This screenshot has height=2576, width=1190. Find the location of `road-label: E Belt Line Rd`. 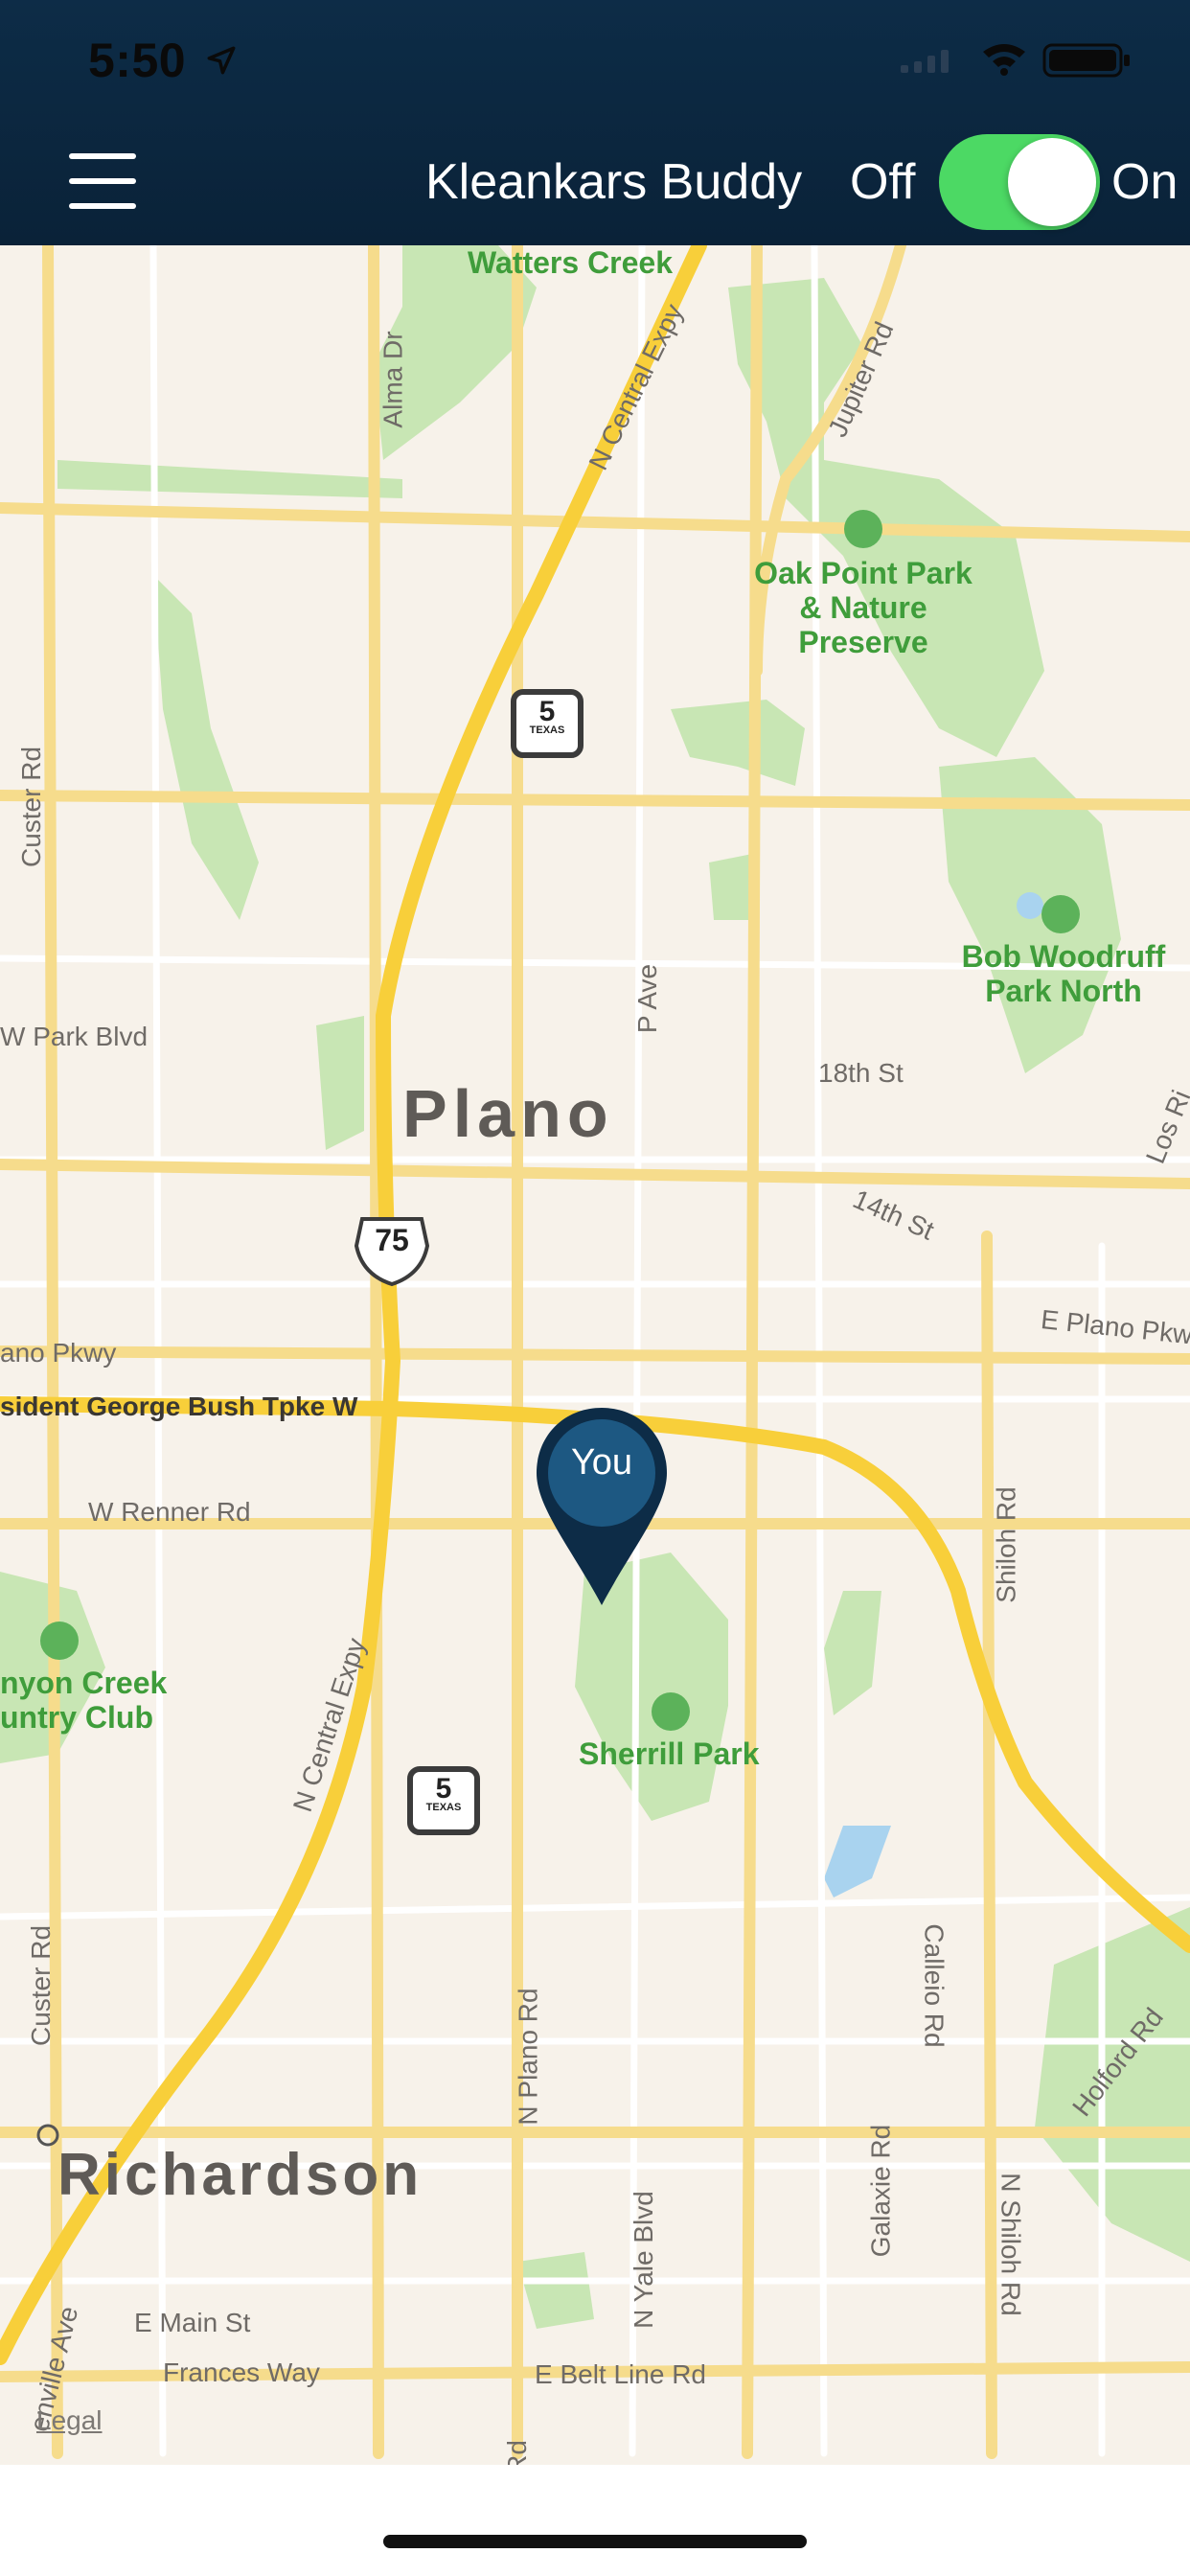

road-label: E Belt Line Rd is located at coordinates (621, 2374).